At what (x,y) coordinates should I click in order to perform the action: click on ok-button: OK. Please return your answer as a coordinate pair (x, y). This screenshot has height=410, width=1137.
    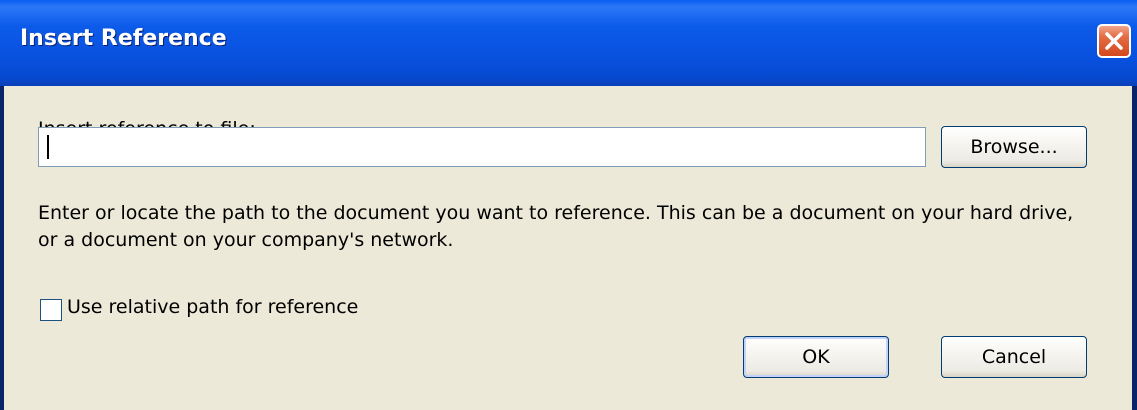
    Looking at the image, I should click on (816, 357).